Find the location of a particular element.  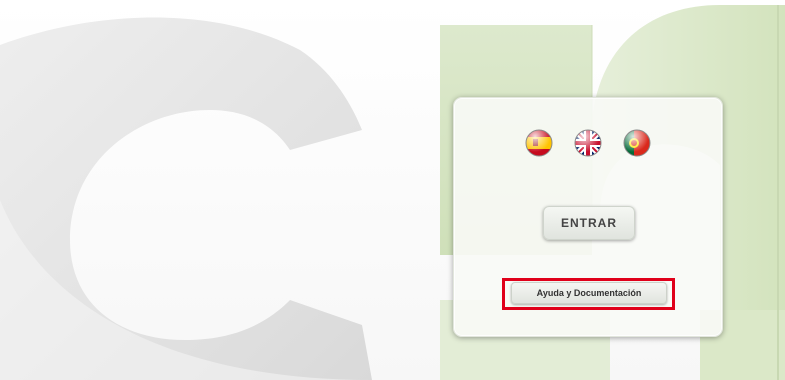

spain-flag-icon is located at coordinates (539, 143).